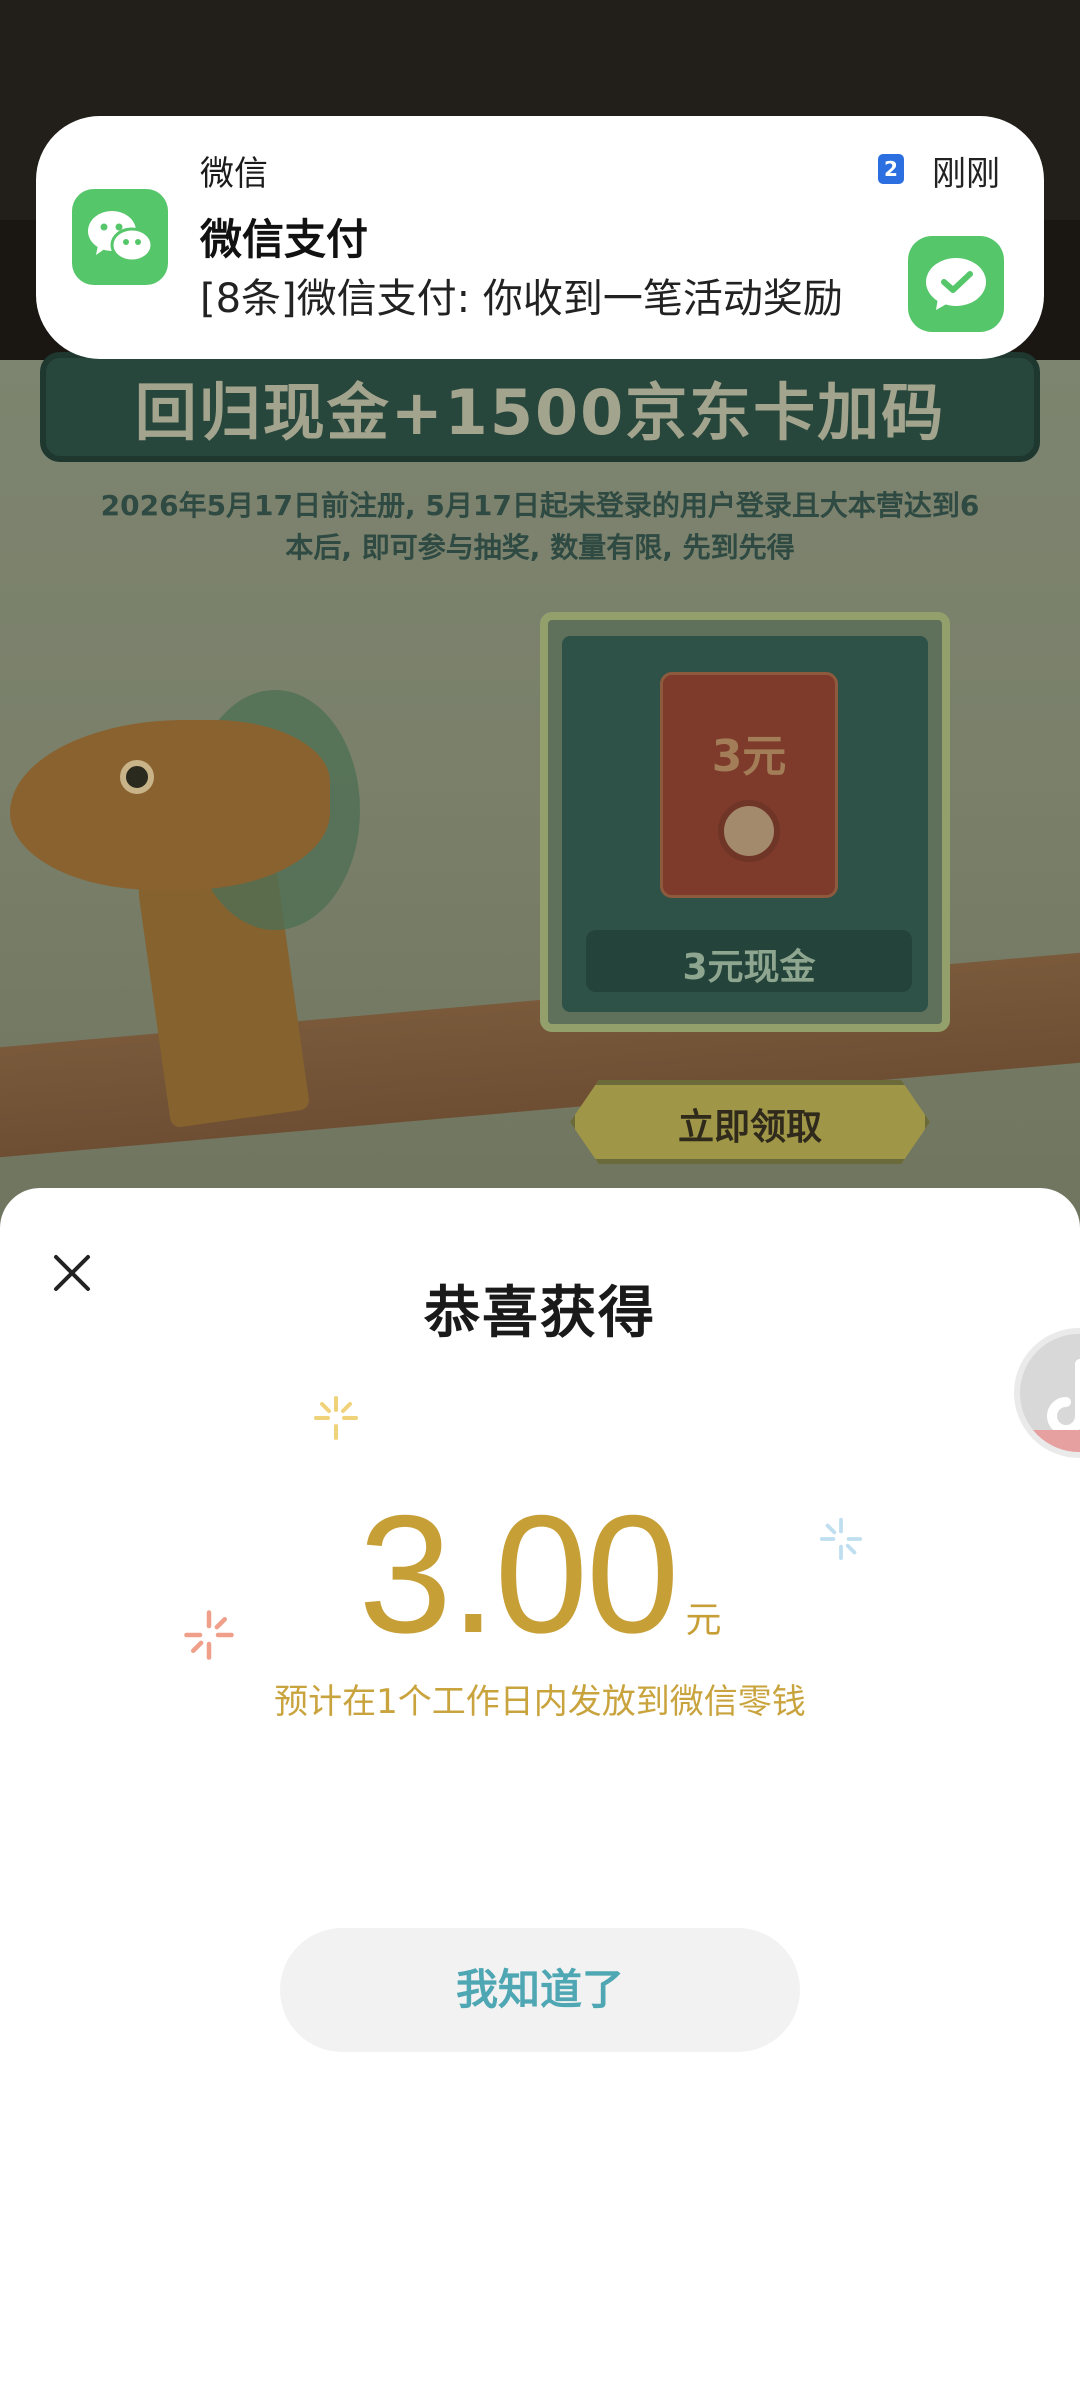  I want to click on claim-button-label: 立即领取, so click(749, 1127).